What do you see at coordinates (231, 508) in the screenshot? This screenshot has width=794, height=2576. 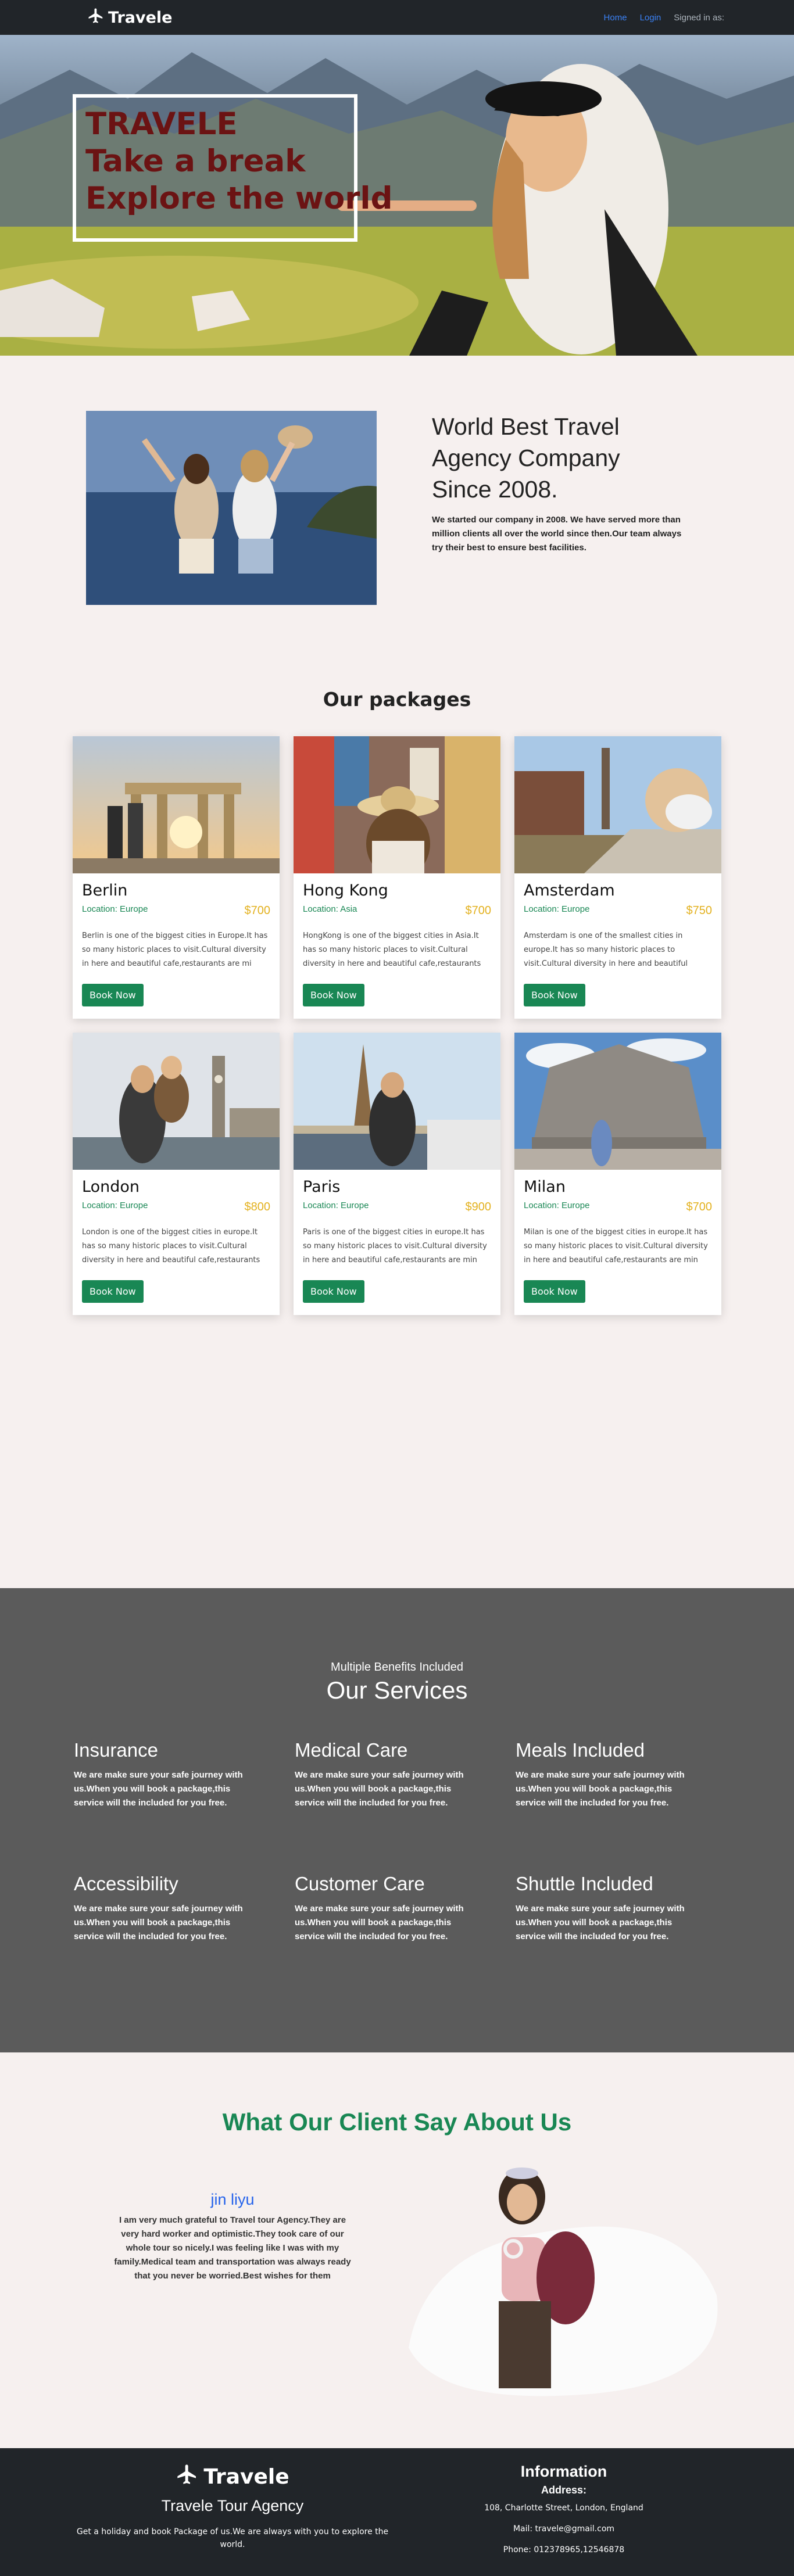 I see `about-image` at bounding box center [231, 508].